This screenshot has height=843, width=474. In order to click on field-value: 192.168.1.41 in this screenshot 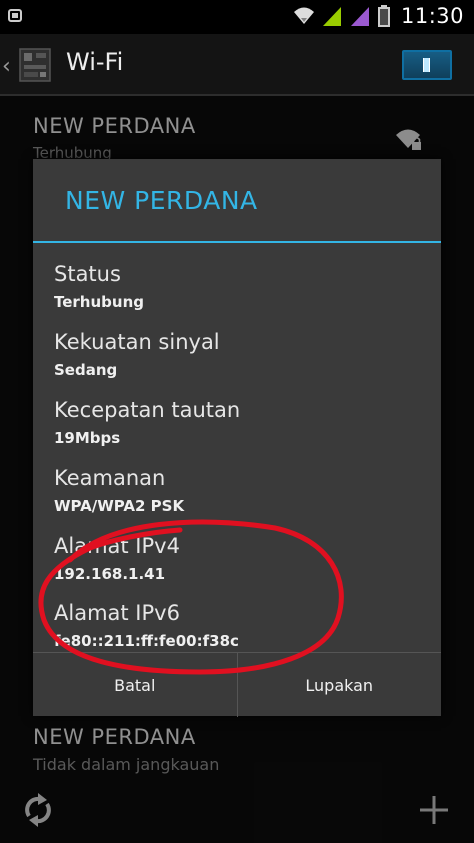, I will do `click(110, 574)`.